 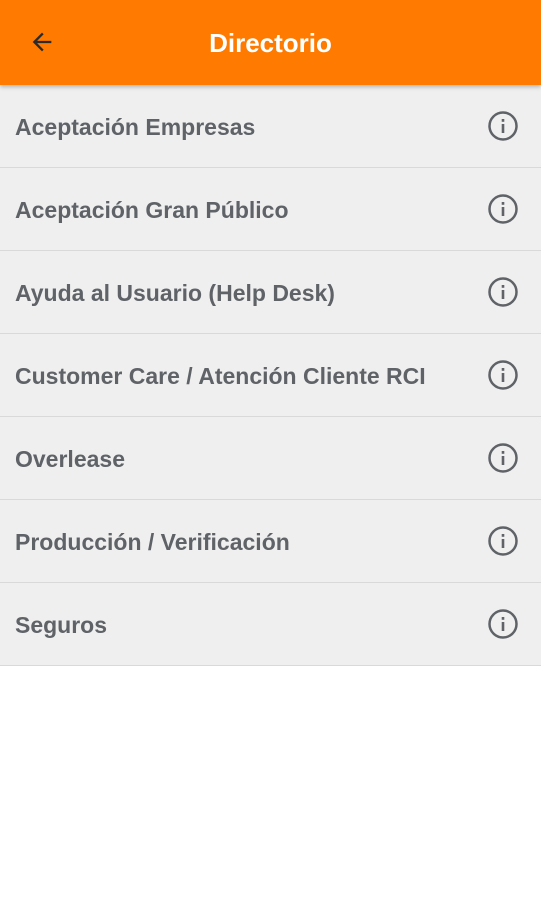 I want to click on list-item-label: Producción / Verificación, so click(x=152, y=542).